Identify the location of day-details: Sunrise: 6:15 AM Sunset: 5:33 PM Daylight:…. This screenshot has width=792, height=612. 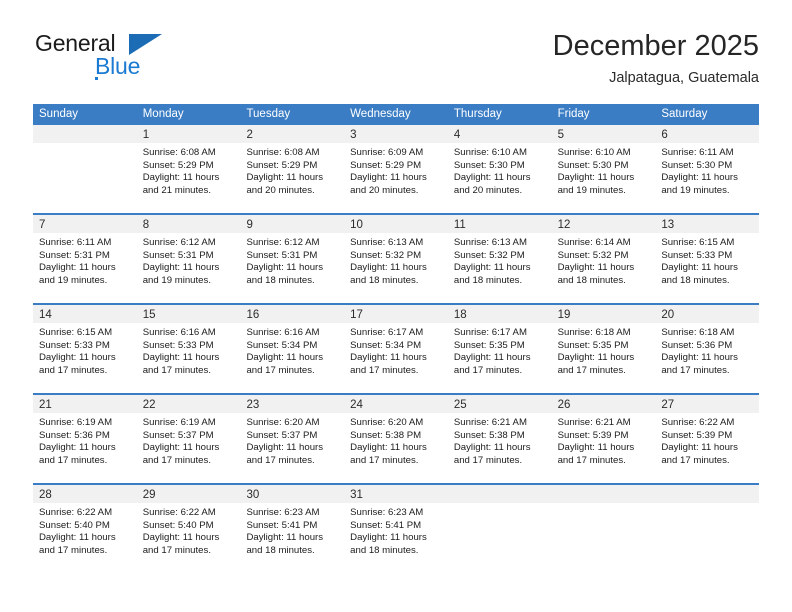
(707, 260).